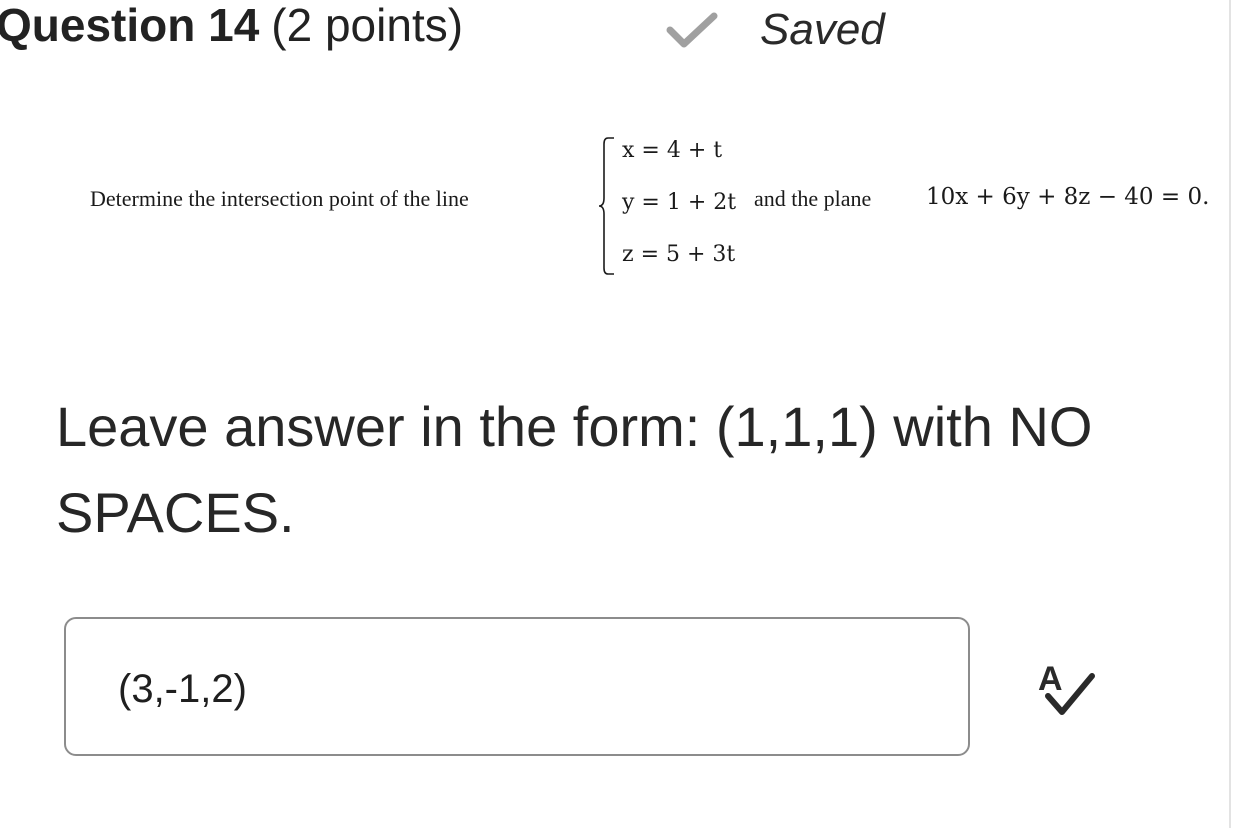  I want to click on question-header: Question 14 (2 points), so click(231, 30).